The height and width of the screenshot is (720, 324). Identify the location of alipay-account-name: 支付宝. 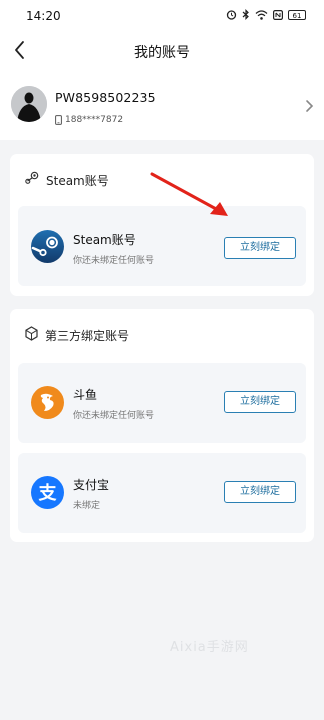
(91, 485).